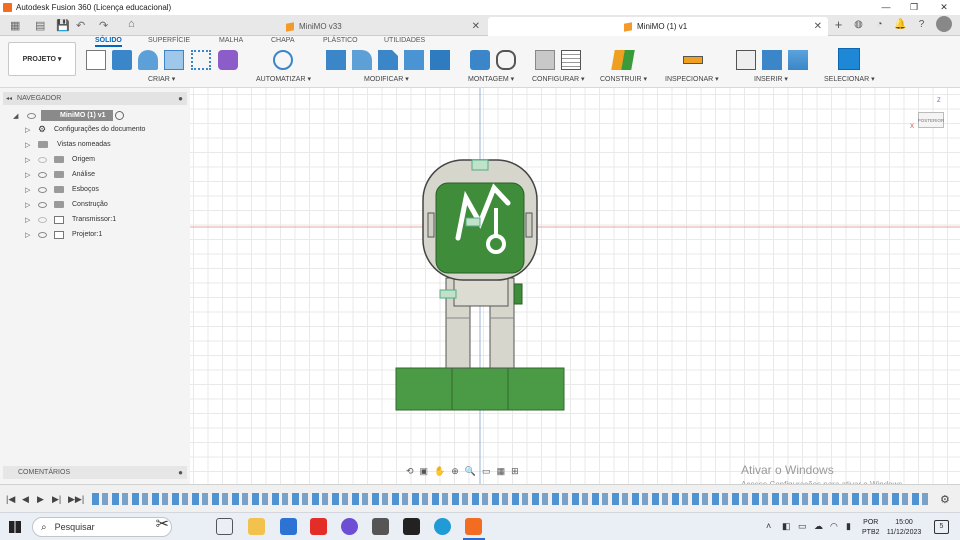 This screenshot has height=540, width=960. What do you see at coordinates (692, 79) in the screenshot?
I see `group-inspect: INSPECIONAR ▾` at bounding box center [692, 79].